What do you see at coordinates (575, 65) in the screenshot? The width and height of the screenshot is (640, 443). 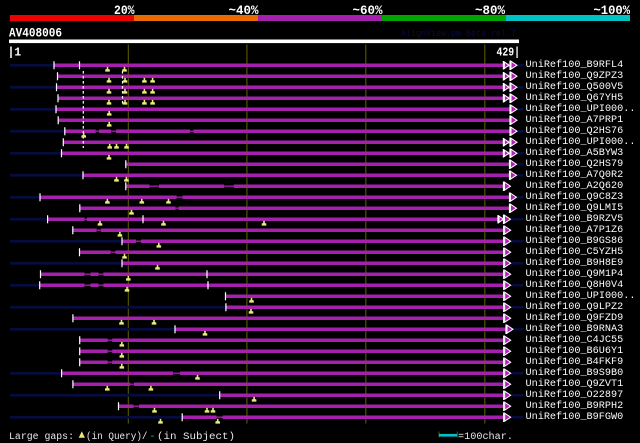 I see `svg-text: UniRef100_B9RFL4` at bounding box center [575, 65].